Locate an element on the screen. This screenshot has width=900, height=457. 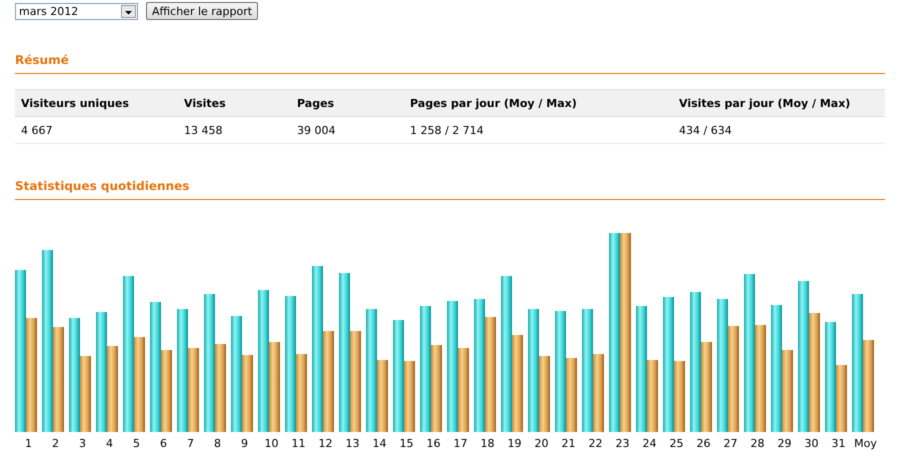
table-cell: 39 004 is located at coordinates (347, 130).